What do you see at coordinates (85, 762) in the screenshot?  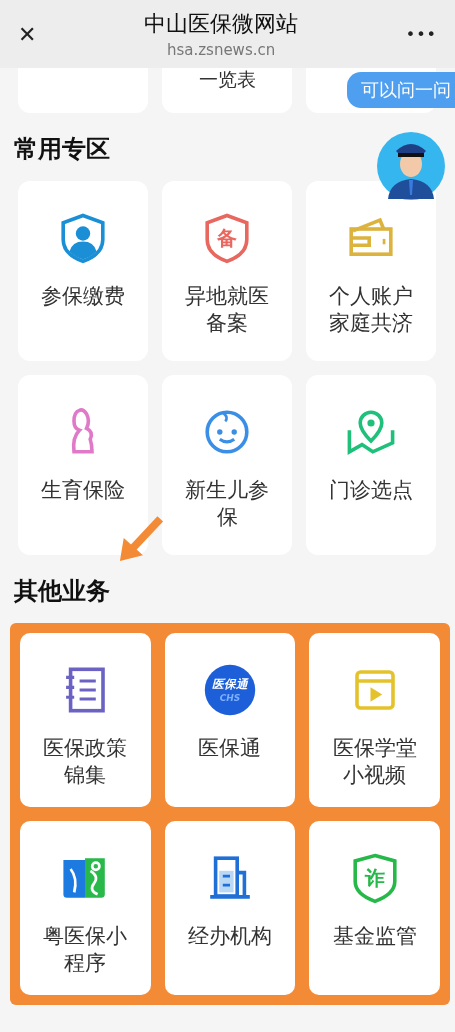 I see `card-label: 医保政策锦集` at bounding box center [85, 762].